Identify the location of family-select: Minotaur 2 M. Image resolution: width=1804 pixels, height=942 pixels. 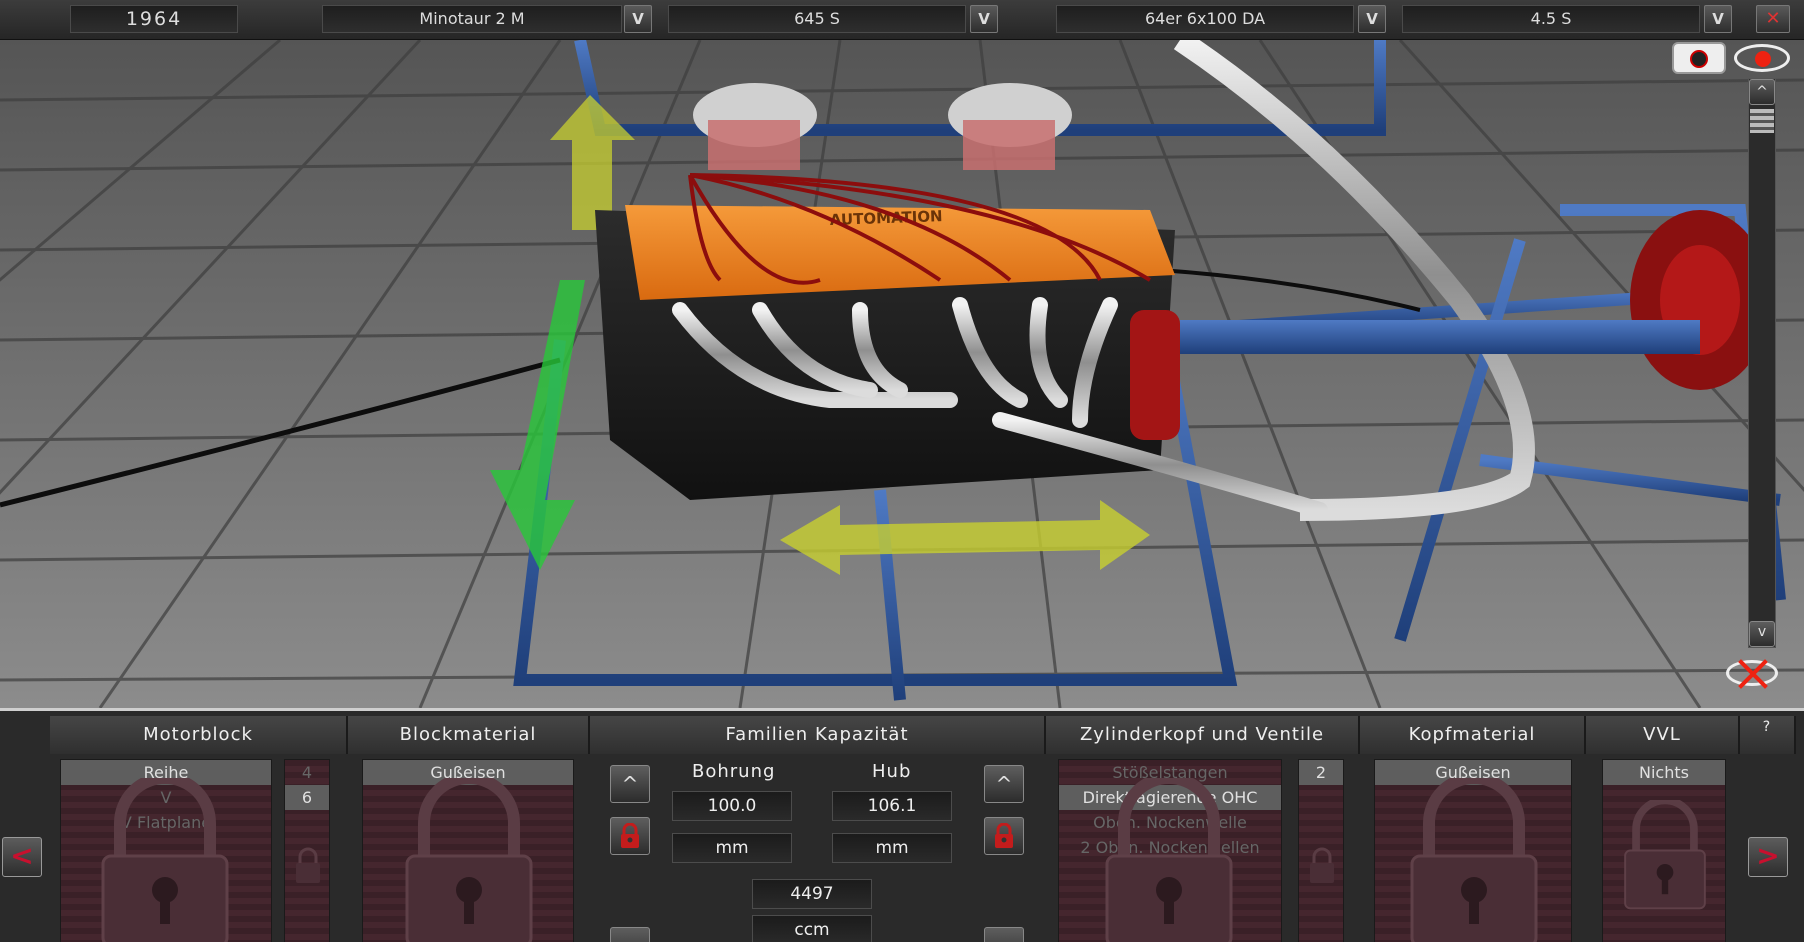
(472, 19).